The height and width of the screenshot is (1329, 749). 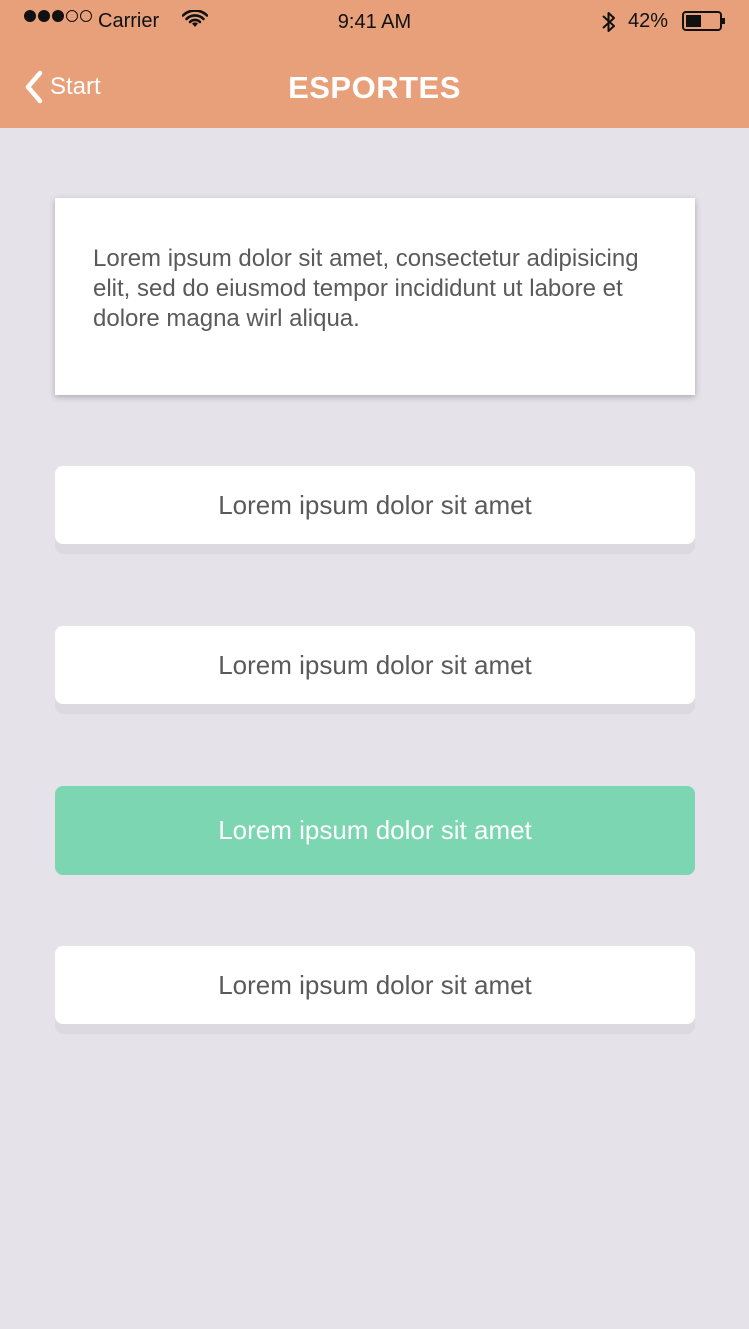 I want to click on option-button-2: Lorem ipsum dolor sit amet, so click(x=375, y=665).